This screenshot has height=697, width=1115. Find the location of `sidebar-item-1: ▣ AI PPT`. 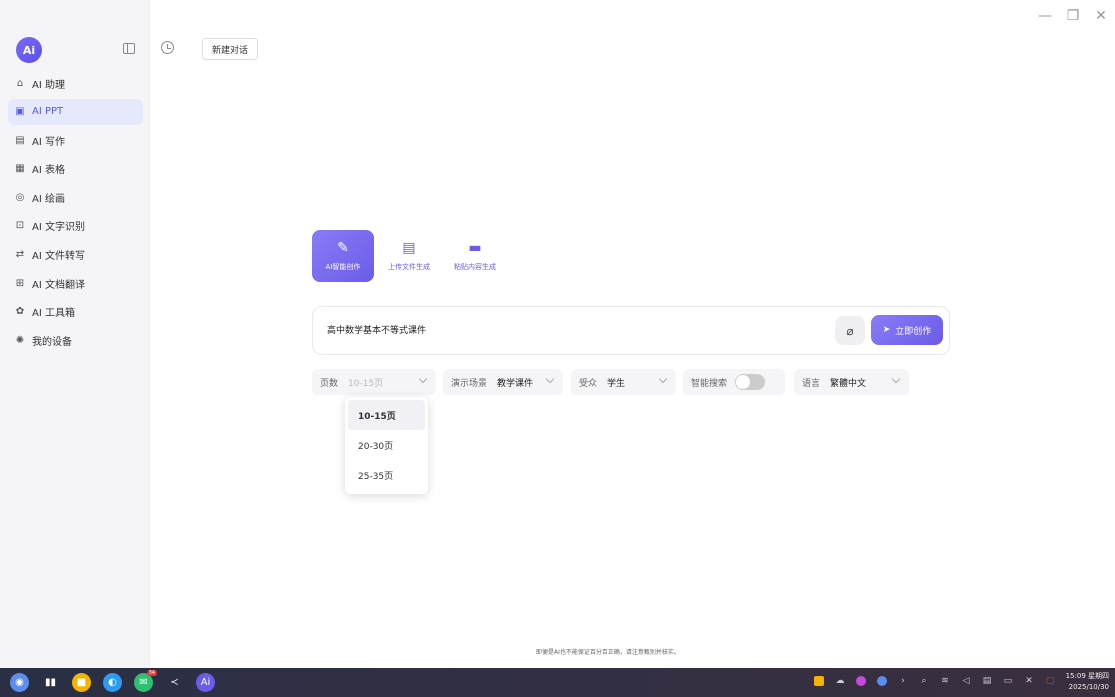

sidebar-item-1: ▣ AI PPT is located at coordinates (75, 111).